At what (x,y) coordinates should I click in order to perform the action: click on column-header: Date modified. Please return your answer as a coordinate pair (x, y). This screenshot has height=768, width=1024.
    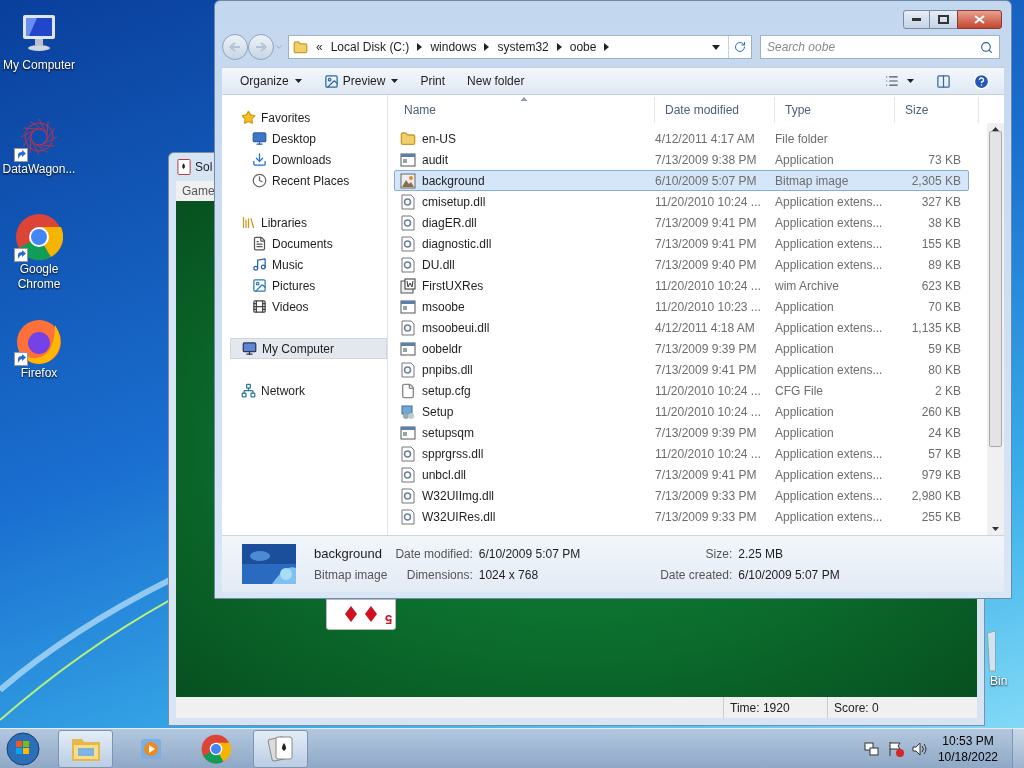
    Looking at the image, I should click on (715, 110).